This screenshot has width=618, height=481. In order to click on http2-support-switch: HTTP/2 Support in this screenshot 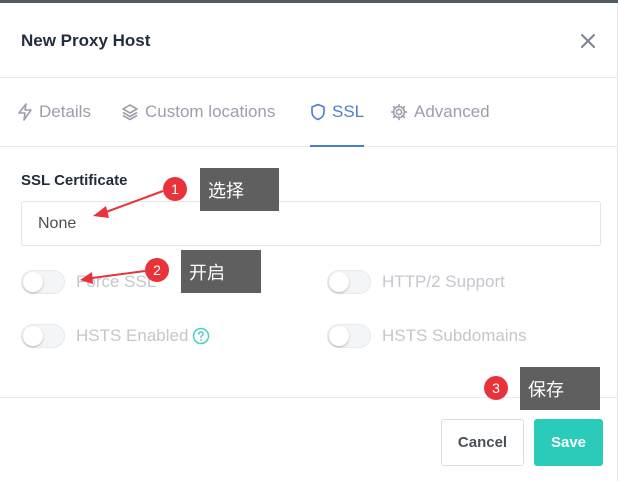, I will do `click(416, 282)`.